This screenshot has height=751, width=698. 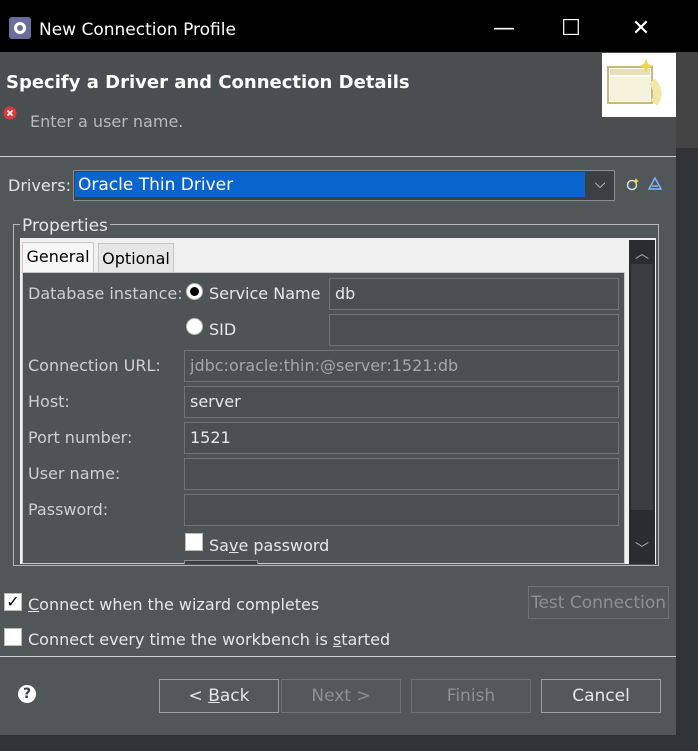 I want to click on finish-button: Finish, so click(x=471, y=696).